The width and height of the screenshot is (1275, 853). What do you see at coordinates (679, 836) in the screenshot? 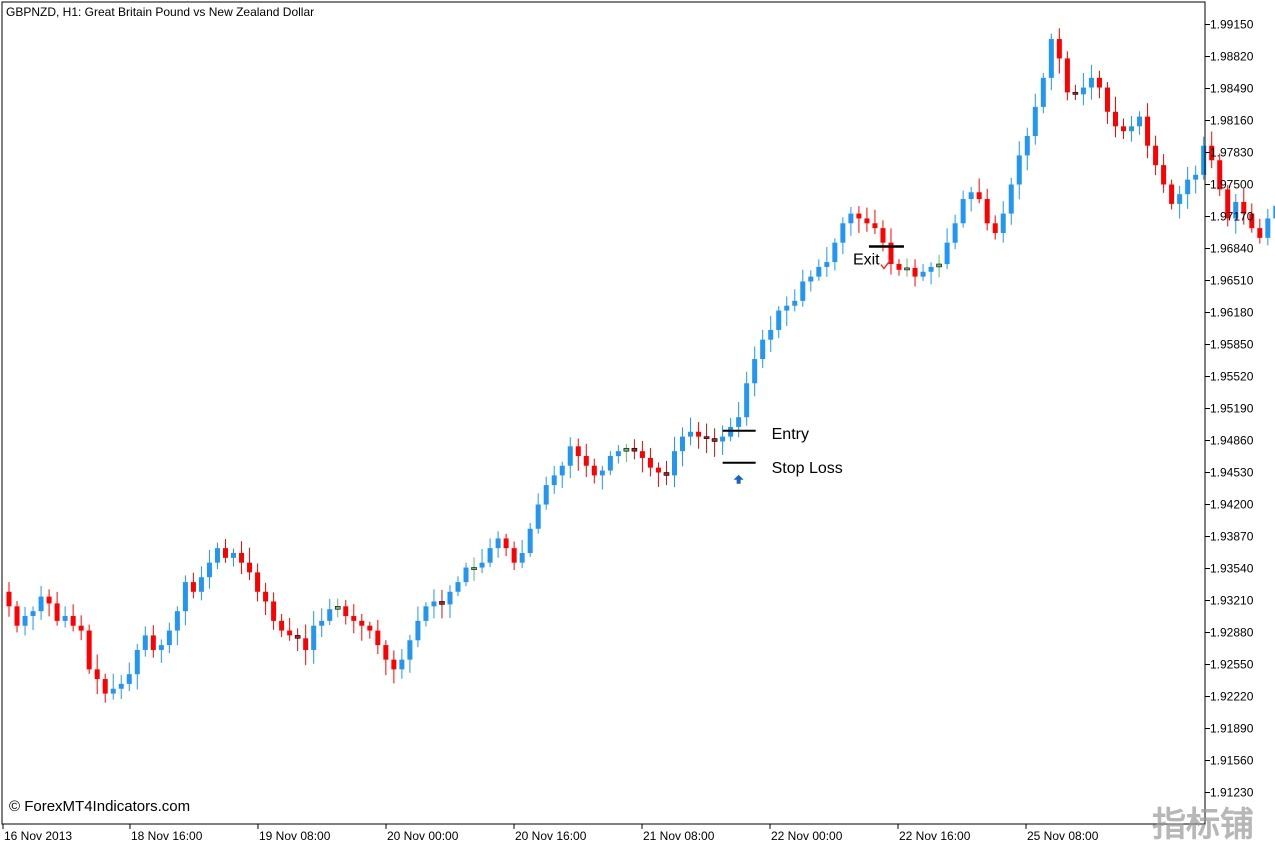
I see `x-tick-label: 21 Nov 08:00` at bounding box center [679, 836].